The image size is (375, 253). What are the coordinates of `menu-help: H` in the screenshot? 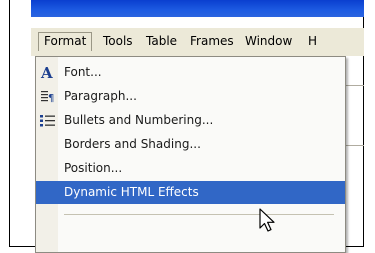 It's located at (312, 41).